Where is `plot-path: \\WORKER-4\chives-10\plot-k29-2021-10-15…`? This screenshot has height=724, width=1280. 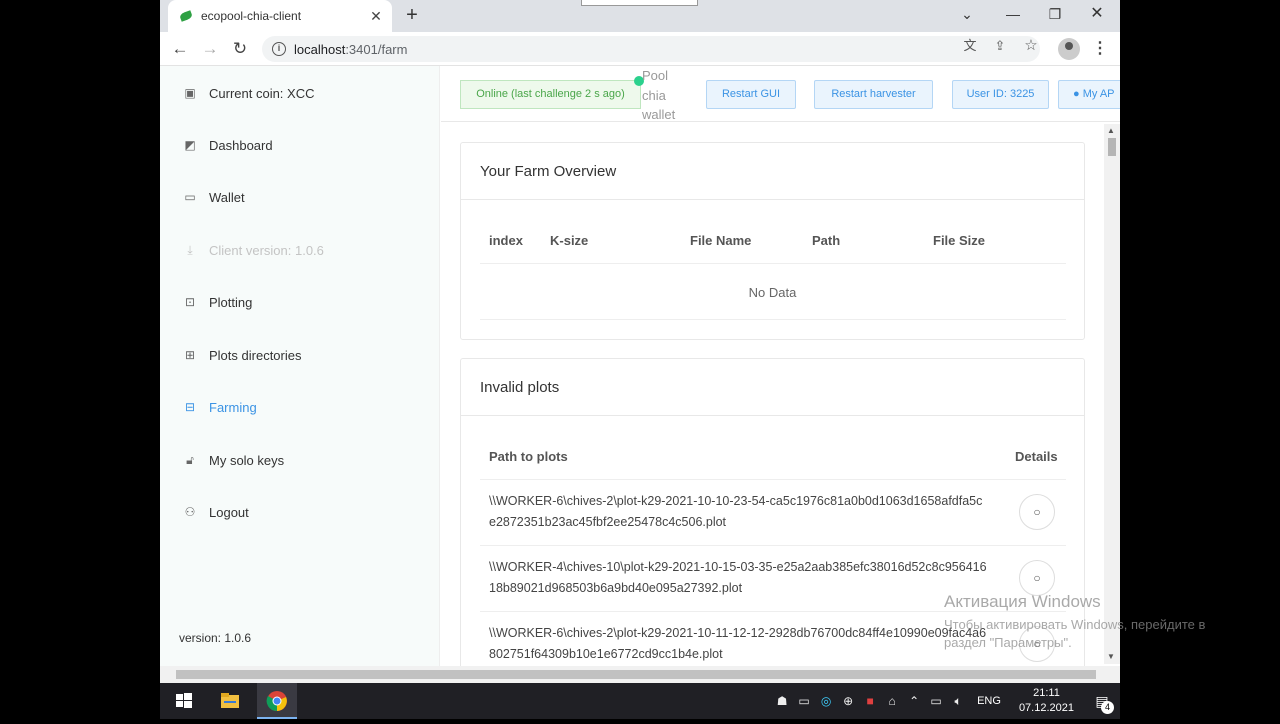 plot-path: \\WORKER-4\chives-10\plot-k29-2021-10-15… is located at coordinates (738, 577).